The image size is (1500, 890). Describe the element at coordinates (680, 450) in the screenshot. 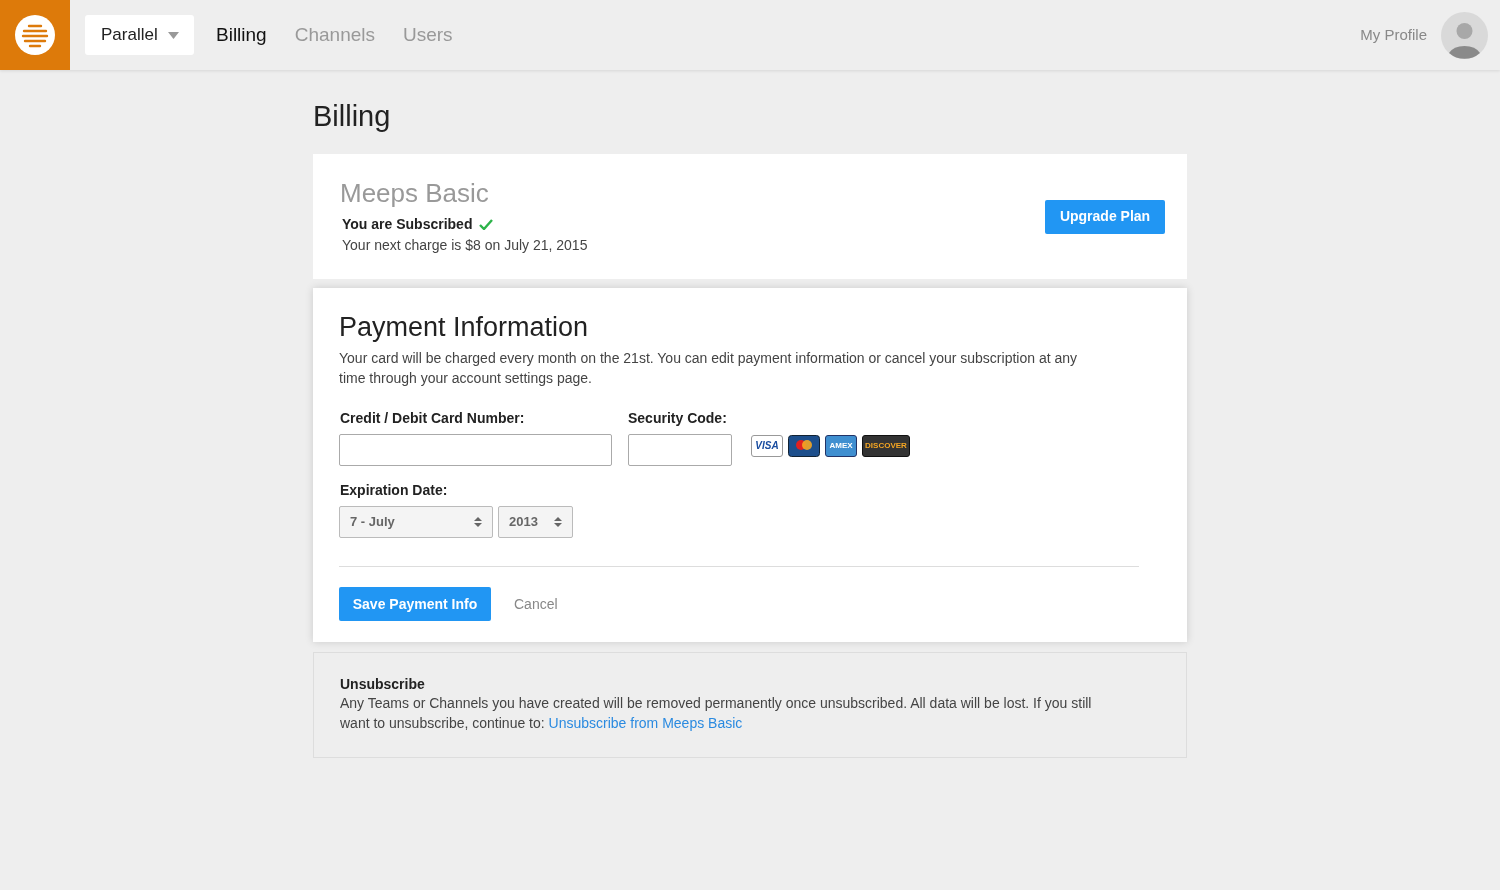

I see `security-code-field` at that location.